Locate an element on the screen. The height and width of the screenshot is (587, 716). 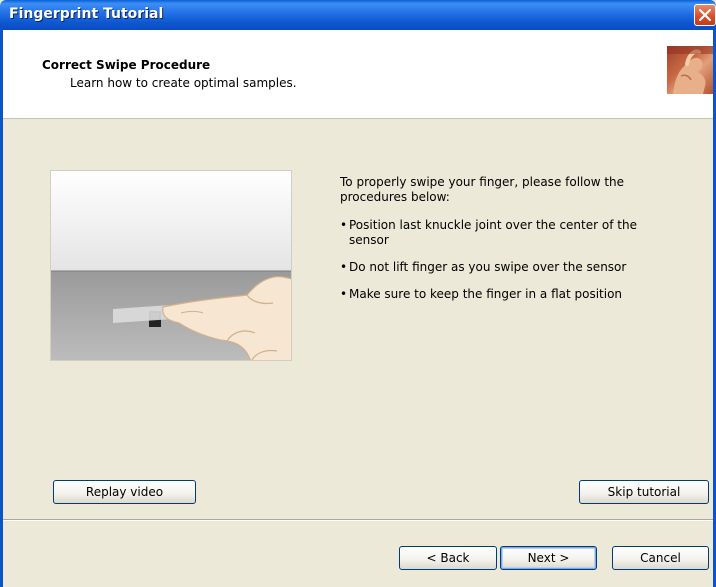
finger-photo-icon is located at coordinates (690, 70).